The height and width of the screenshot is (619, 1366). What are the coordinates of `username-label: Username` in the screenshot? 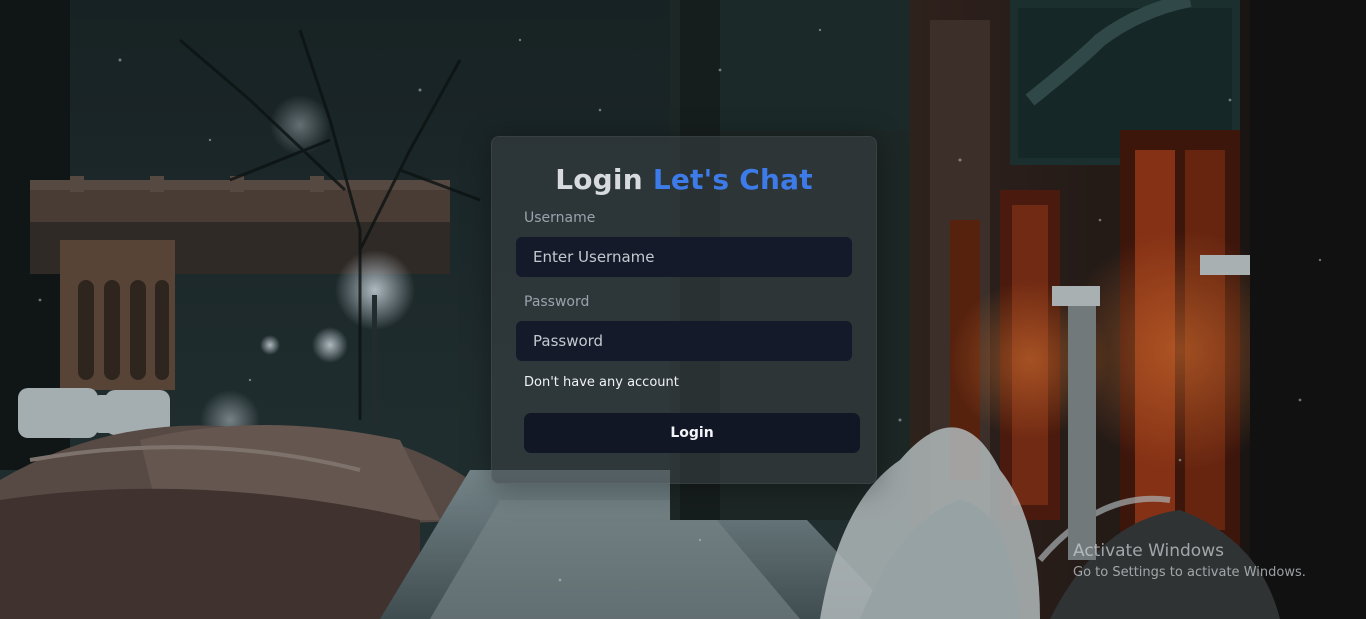 It's located at (560, 218).